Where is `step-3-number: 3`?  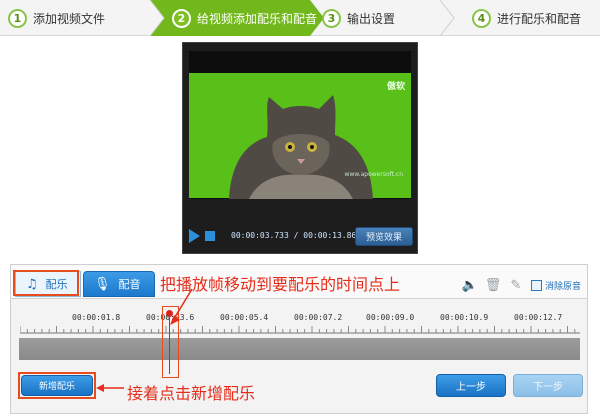
step-3-number: 3 is located at coordinates (331, 18).